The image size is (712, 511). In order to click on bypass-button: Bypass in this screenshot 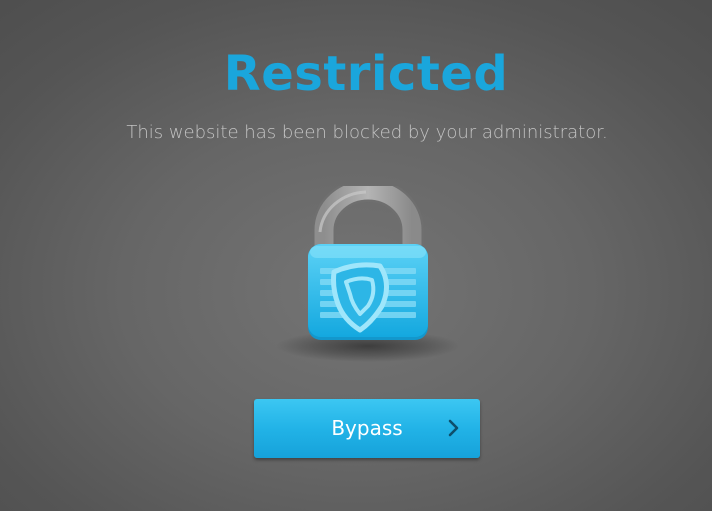, I will do `click(367, 428)`.